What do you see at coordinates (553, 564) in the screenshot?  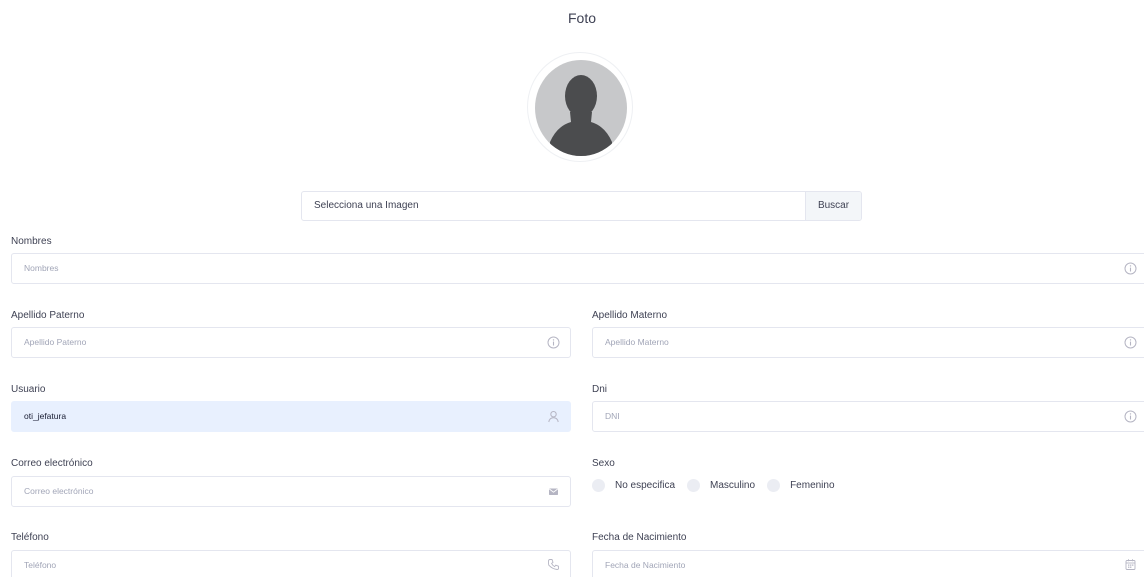 I see `phone-icon` at bounding box center [553, 564].